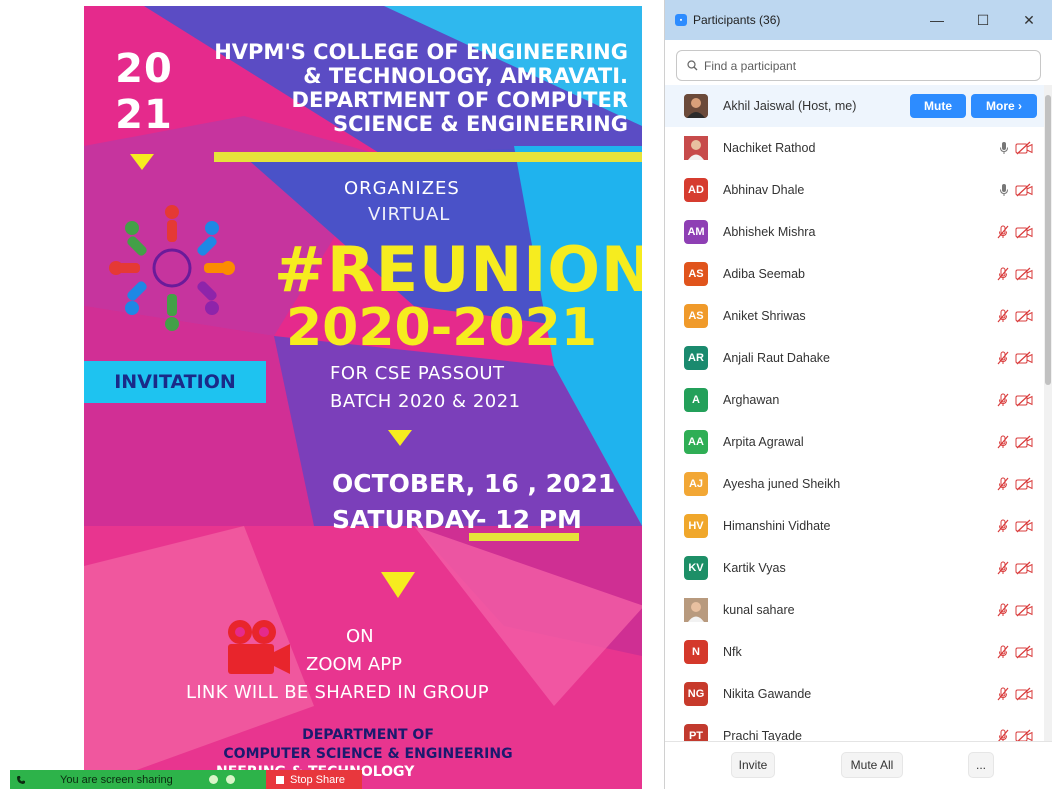 This screenshot has width=1052, height=789. I want to click on participant-avatar: A, so click(696, 400).